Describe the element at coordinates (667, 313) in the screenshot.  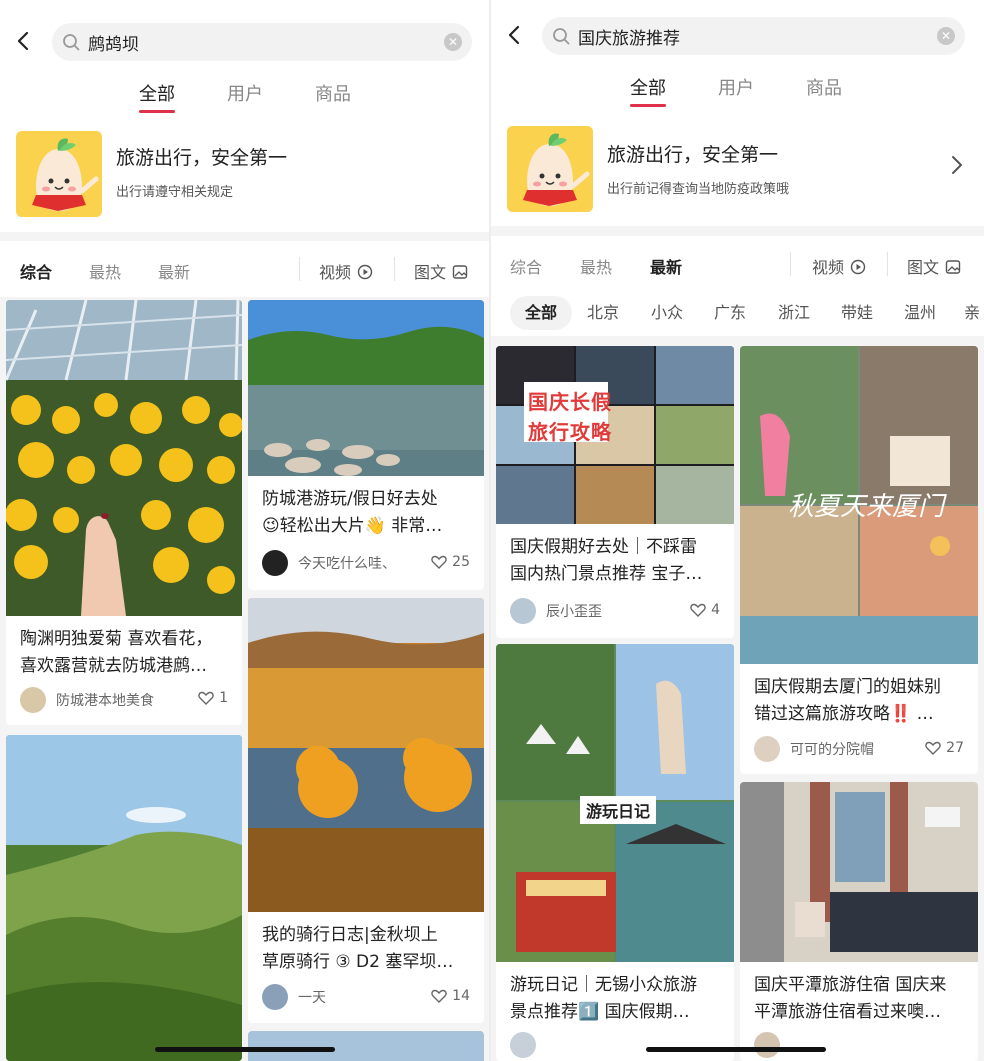
I see `chip-niche: 小众` at that location.